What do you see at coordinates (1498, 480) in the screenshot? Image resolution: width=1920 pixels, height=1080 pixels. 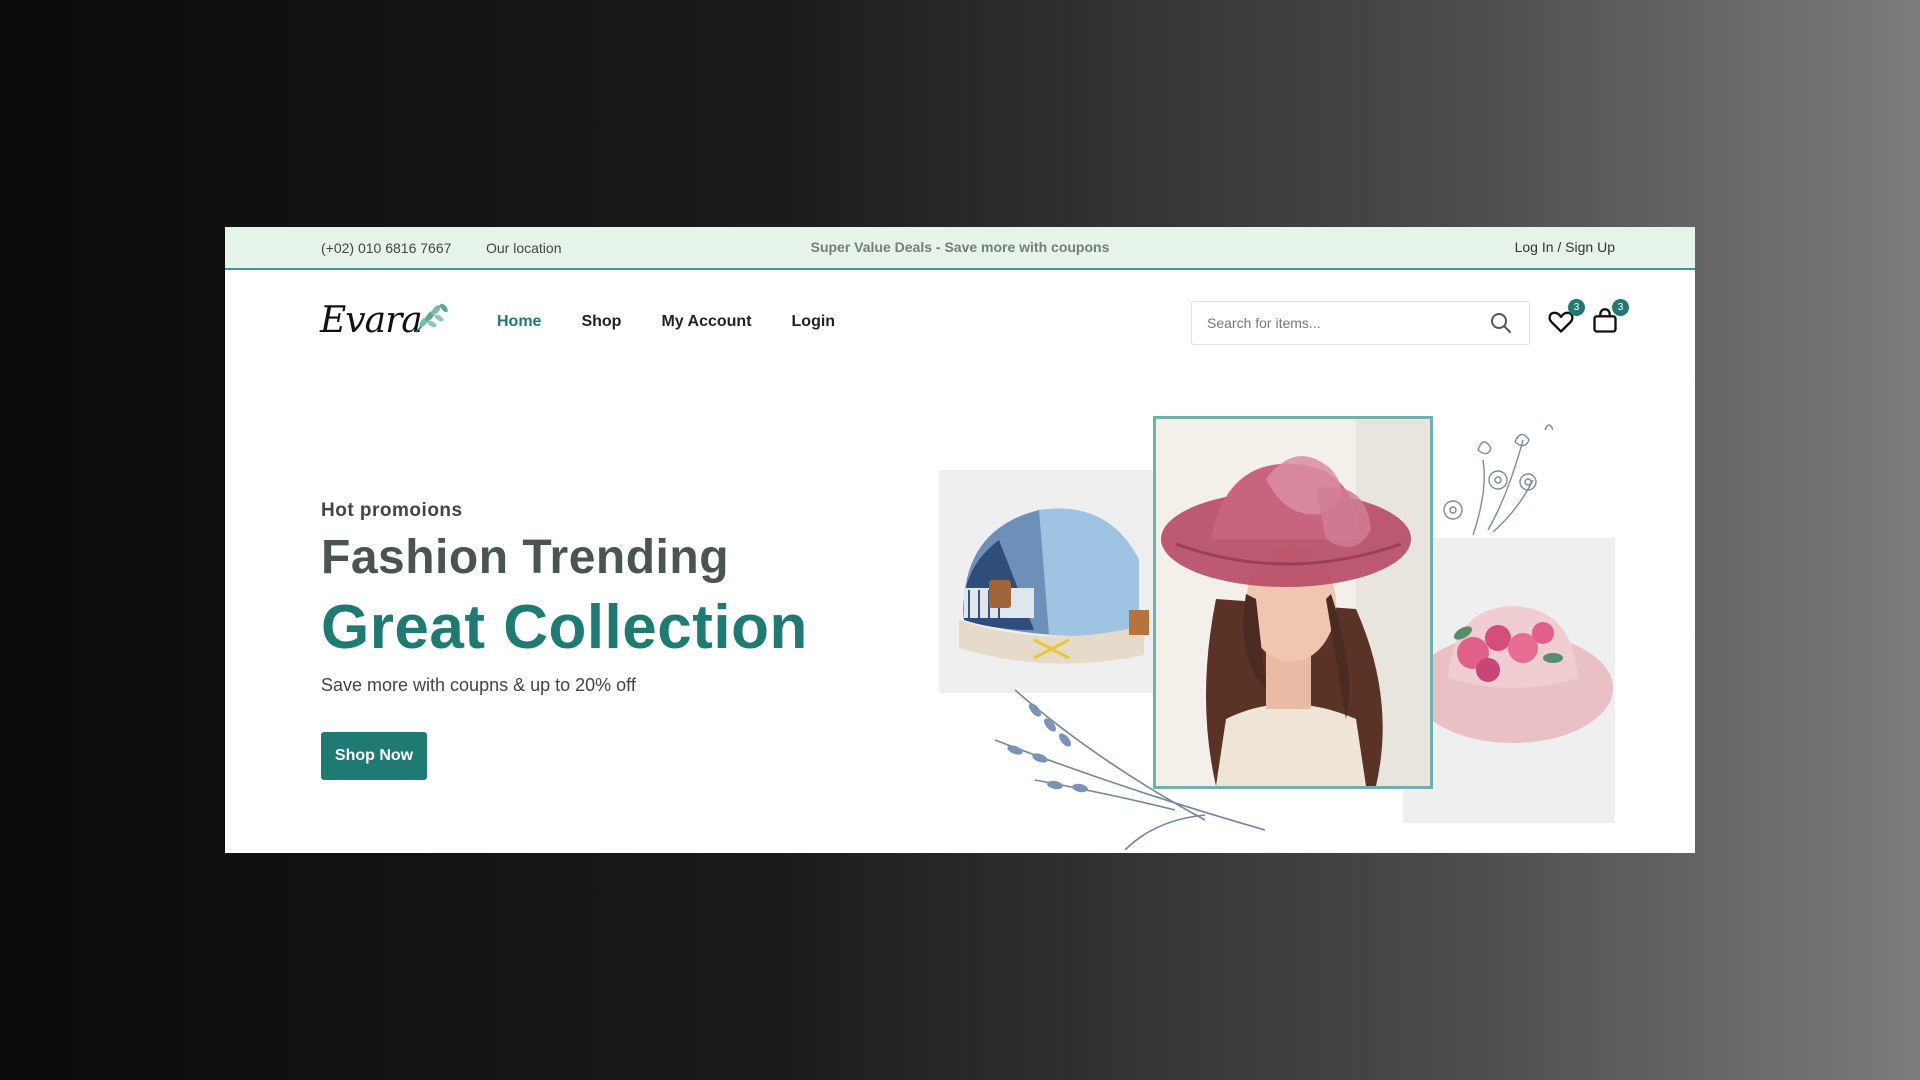 I see `flower-sketch` at bounding box center [1498, 480].